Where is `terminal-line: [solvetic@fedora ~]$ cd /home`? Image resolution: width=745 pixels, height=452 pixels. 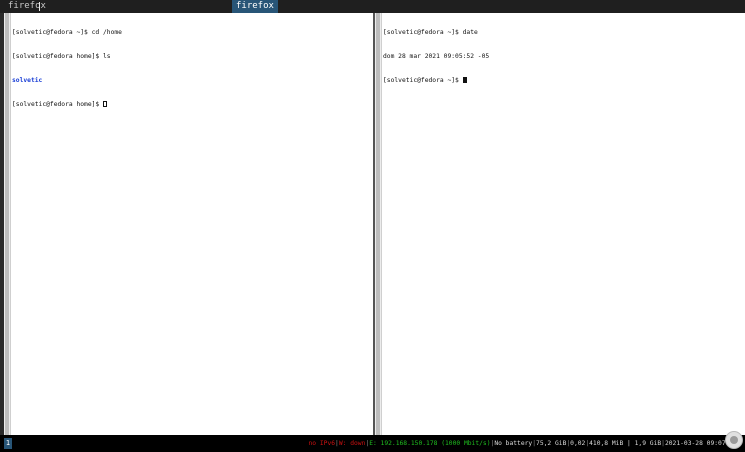
terminal-line: [solvetic@fedora ~]$ cd /home is located at coordinates (191, 33).